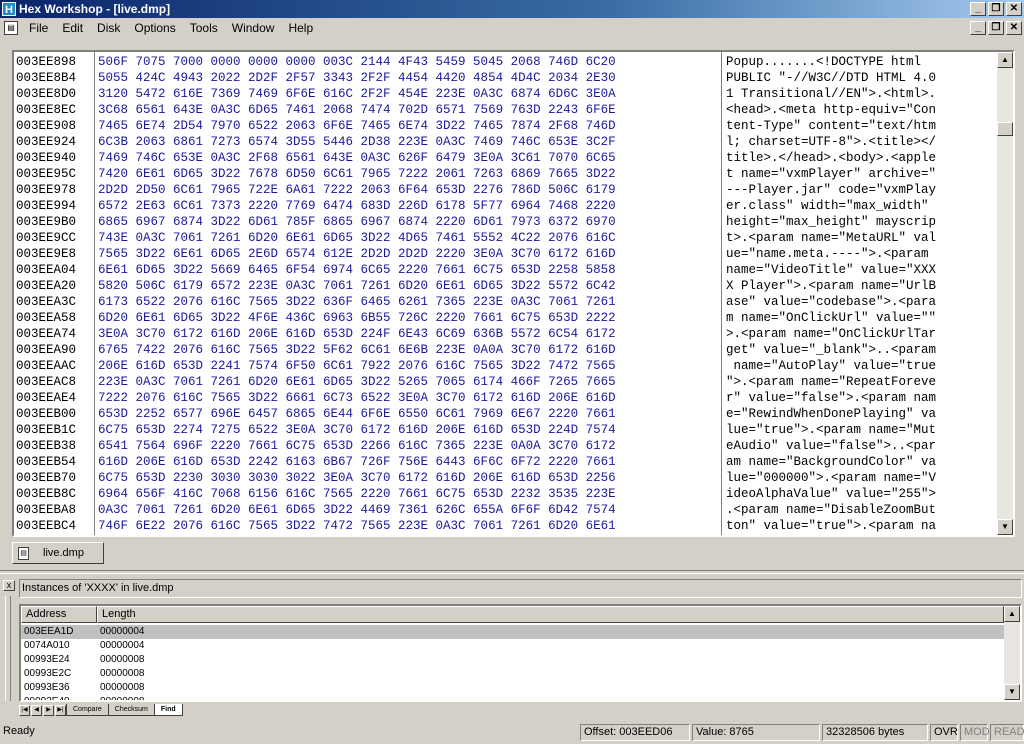 The image size is (1024, 744). Describe the element at coordinates (861, 78) in the screenshot. I see `row-ascii-text: PUBLIC "-//W3C//DTD HTML 4.0` at that location.